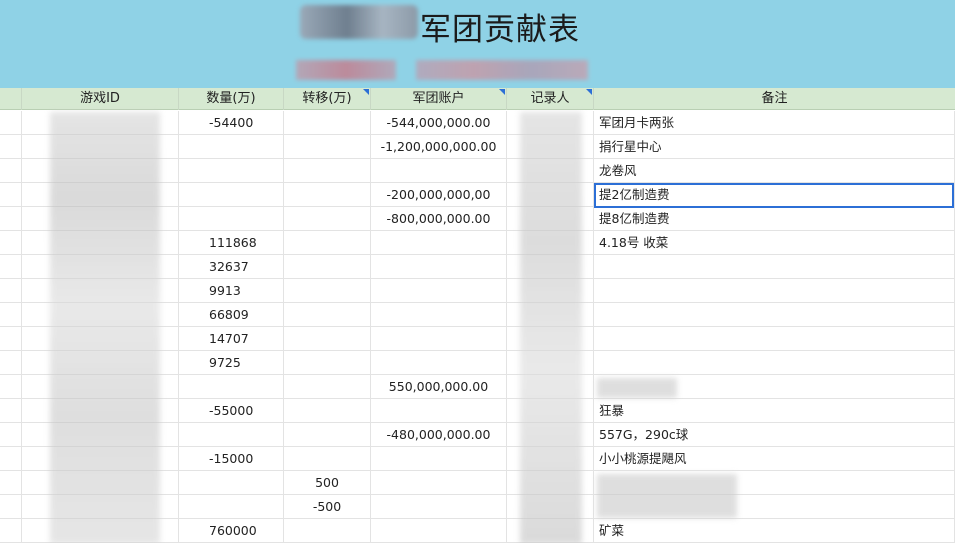 The width and height of the screenshot is (955, 543). I want to click on quantity-cell: -55000, so click(231, 411).